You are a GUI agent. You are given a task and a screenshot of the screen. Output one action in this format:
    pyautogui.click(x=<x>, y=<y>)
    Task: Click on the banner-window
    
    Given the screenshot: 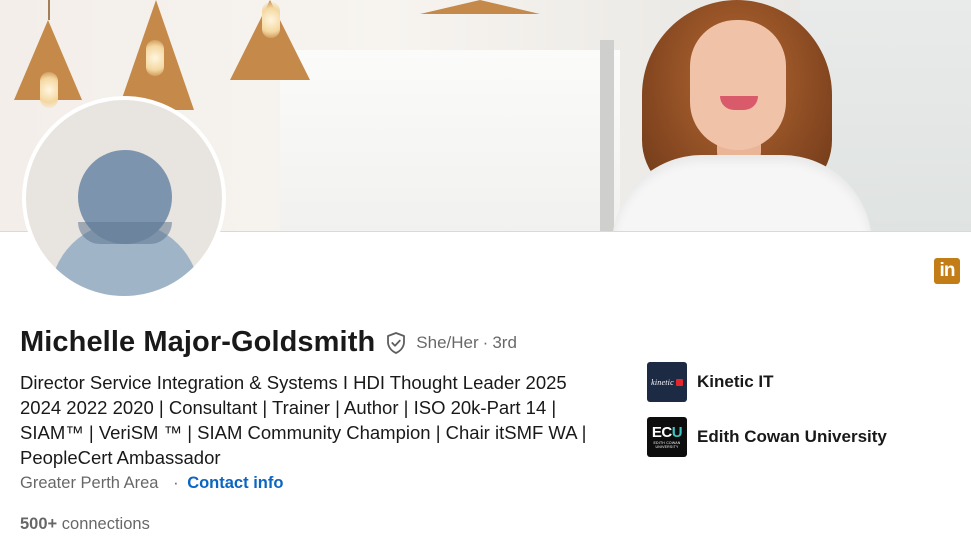 What is the action you would take?
    pyautogui.click(x=450, y=141)
    